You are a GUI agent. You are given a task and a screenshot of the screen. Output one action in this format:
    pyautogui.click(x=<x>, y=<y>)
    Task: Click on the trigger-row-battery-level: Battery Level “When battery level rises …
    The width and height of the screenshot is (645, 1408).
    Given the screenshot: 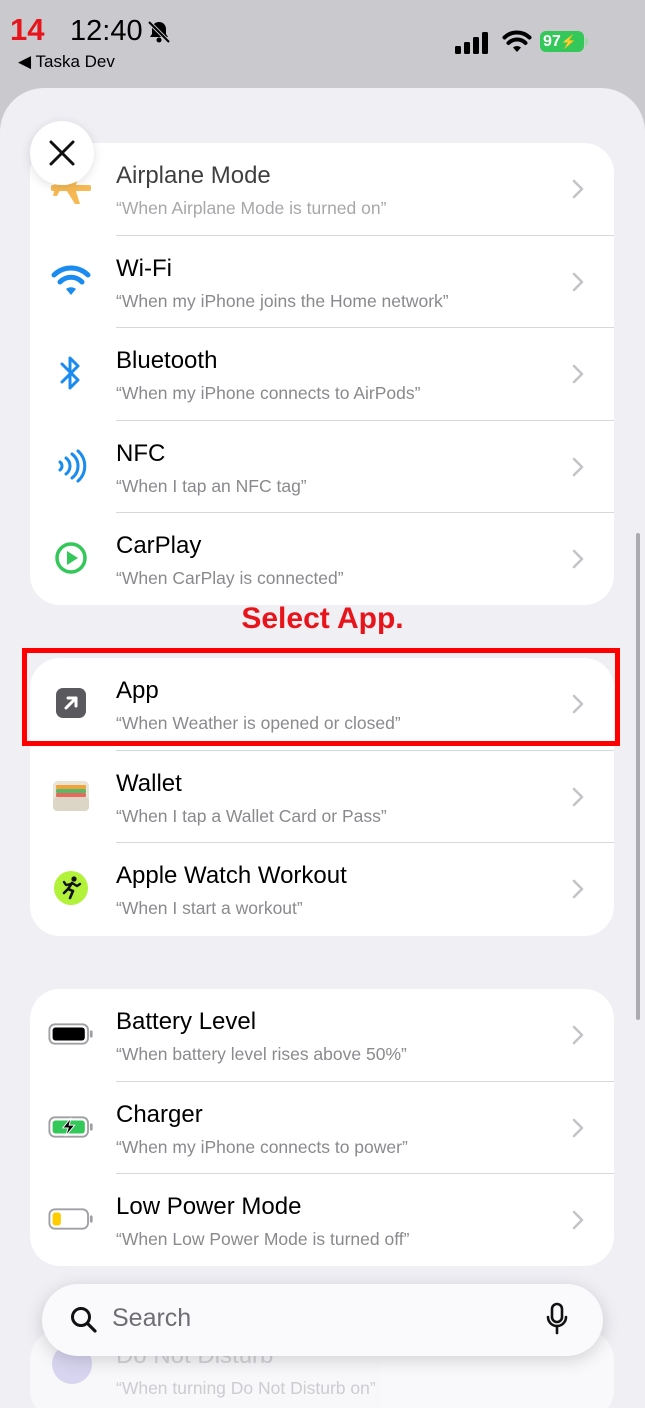 What is the action you would take?
    pyautogui.click(x=322, y=1035)
    